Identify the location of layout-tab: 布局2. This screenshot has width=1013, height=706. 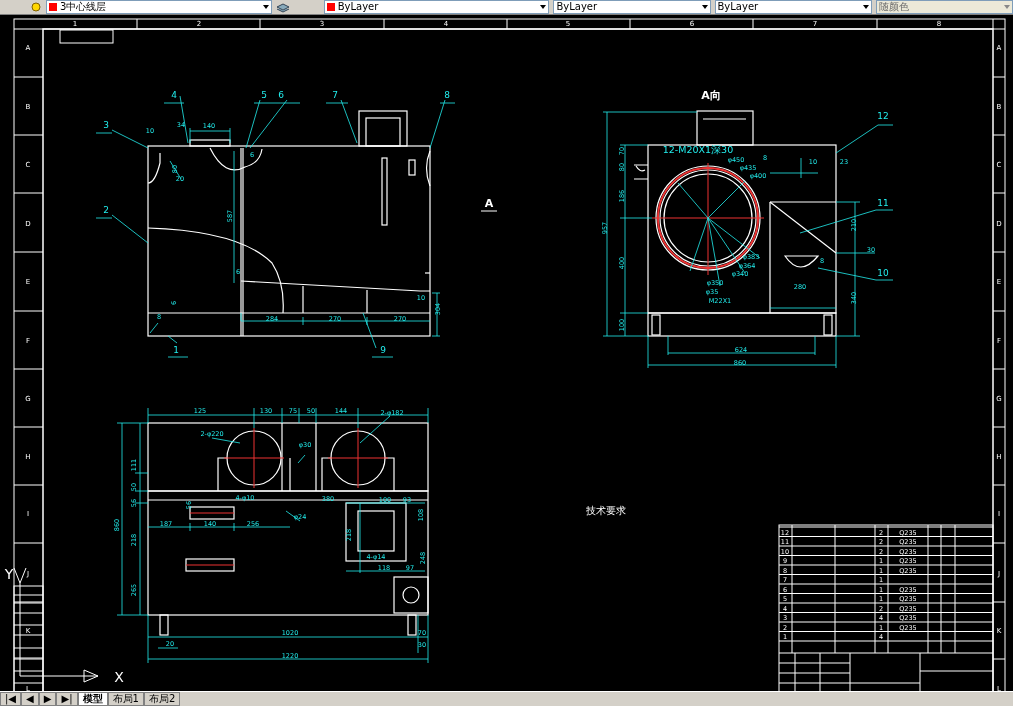
(162, 699).